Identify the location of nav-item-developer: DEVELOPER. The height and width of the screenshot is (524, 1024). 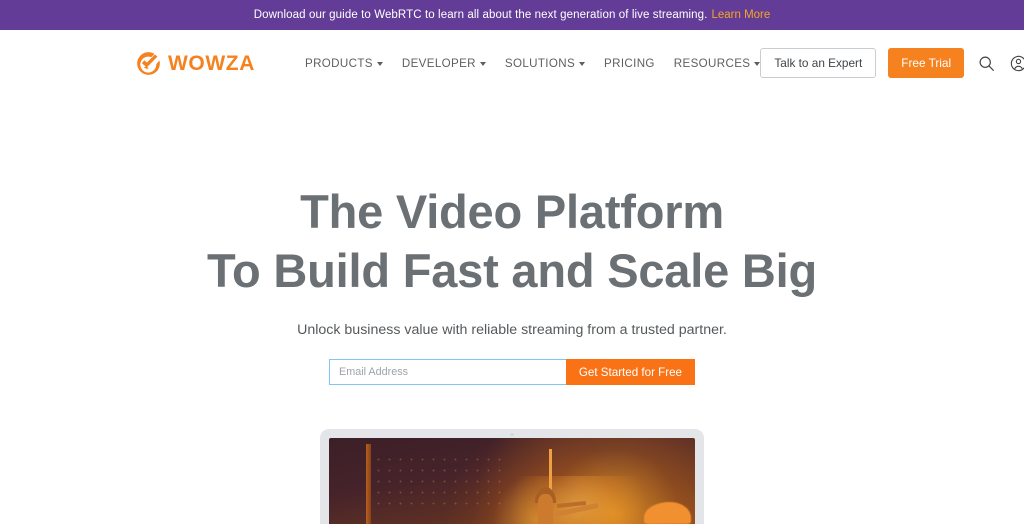
(444, 63).